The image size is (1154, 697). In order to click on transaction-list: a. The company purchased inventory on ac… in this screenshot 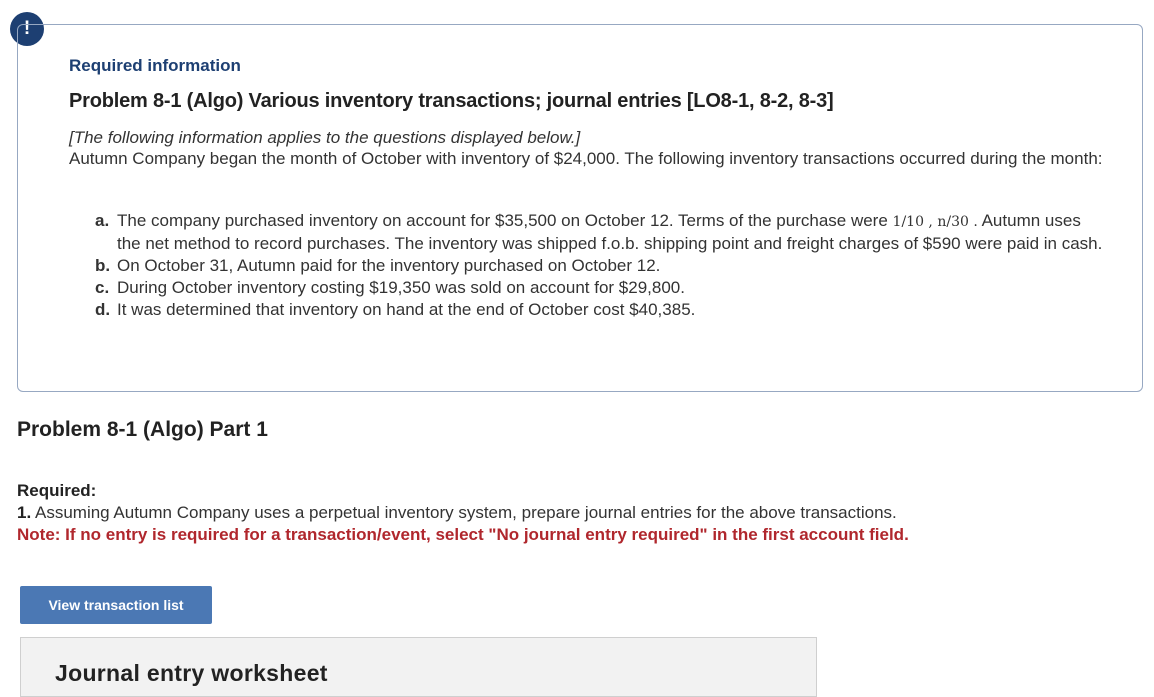, I will do `click(600, 265)`.